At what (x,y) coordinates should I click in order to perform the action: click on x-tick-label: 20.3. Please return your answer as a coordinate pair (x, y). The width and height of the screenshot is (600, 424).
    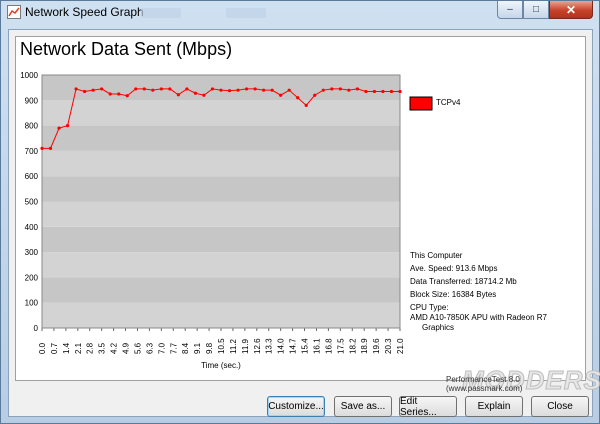
    Looking at the image, I should click on (388, 346).